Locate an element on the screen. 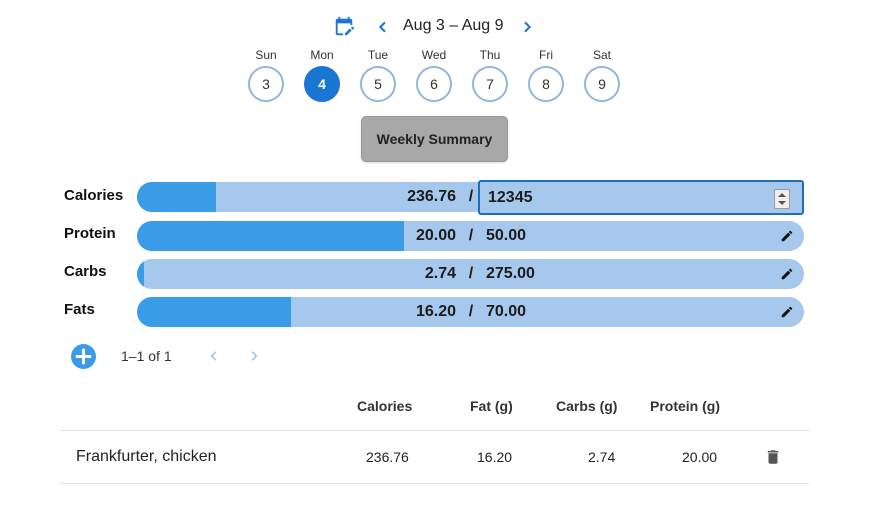 Image resolution: width=888 pixels, height=518 pixels. fats-current: 16.20 is located at coordinates (435, 311).